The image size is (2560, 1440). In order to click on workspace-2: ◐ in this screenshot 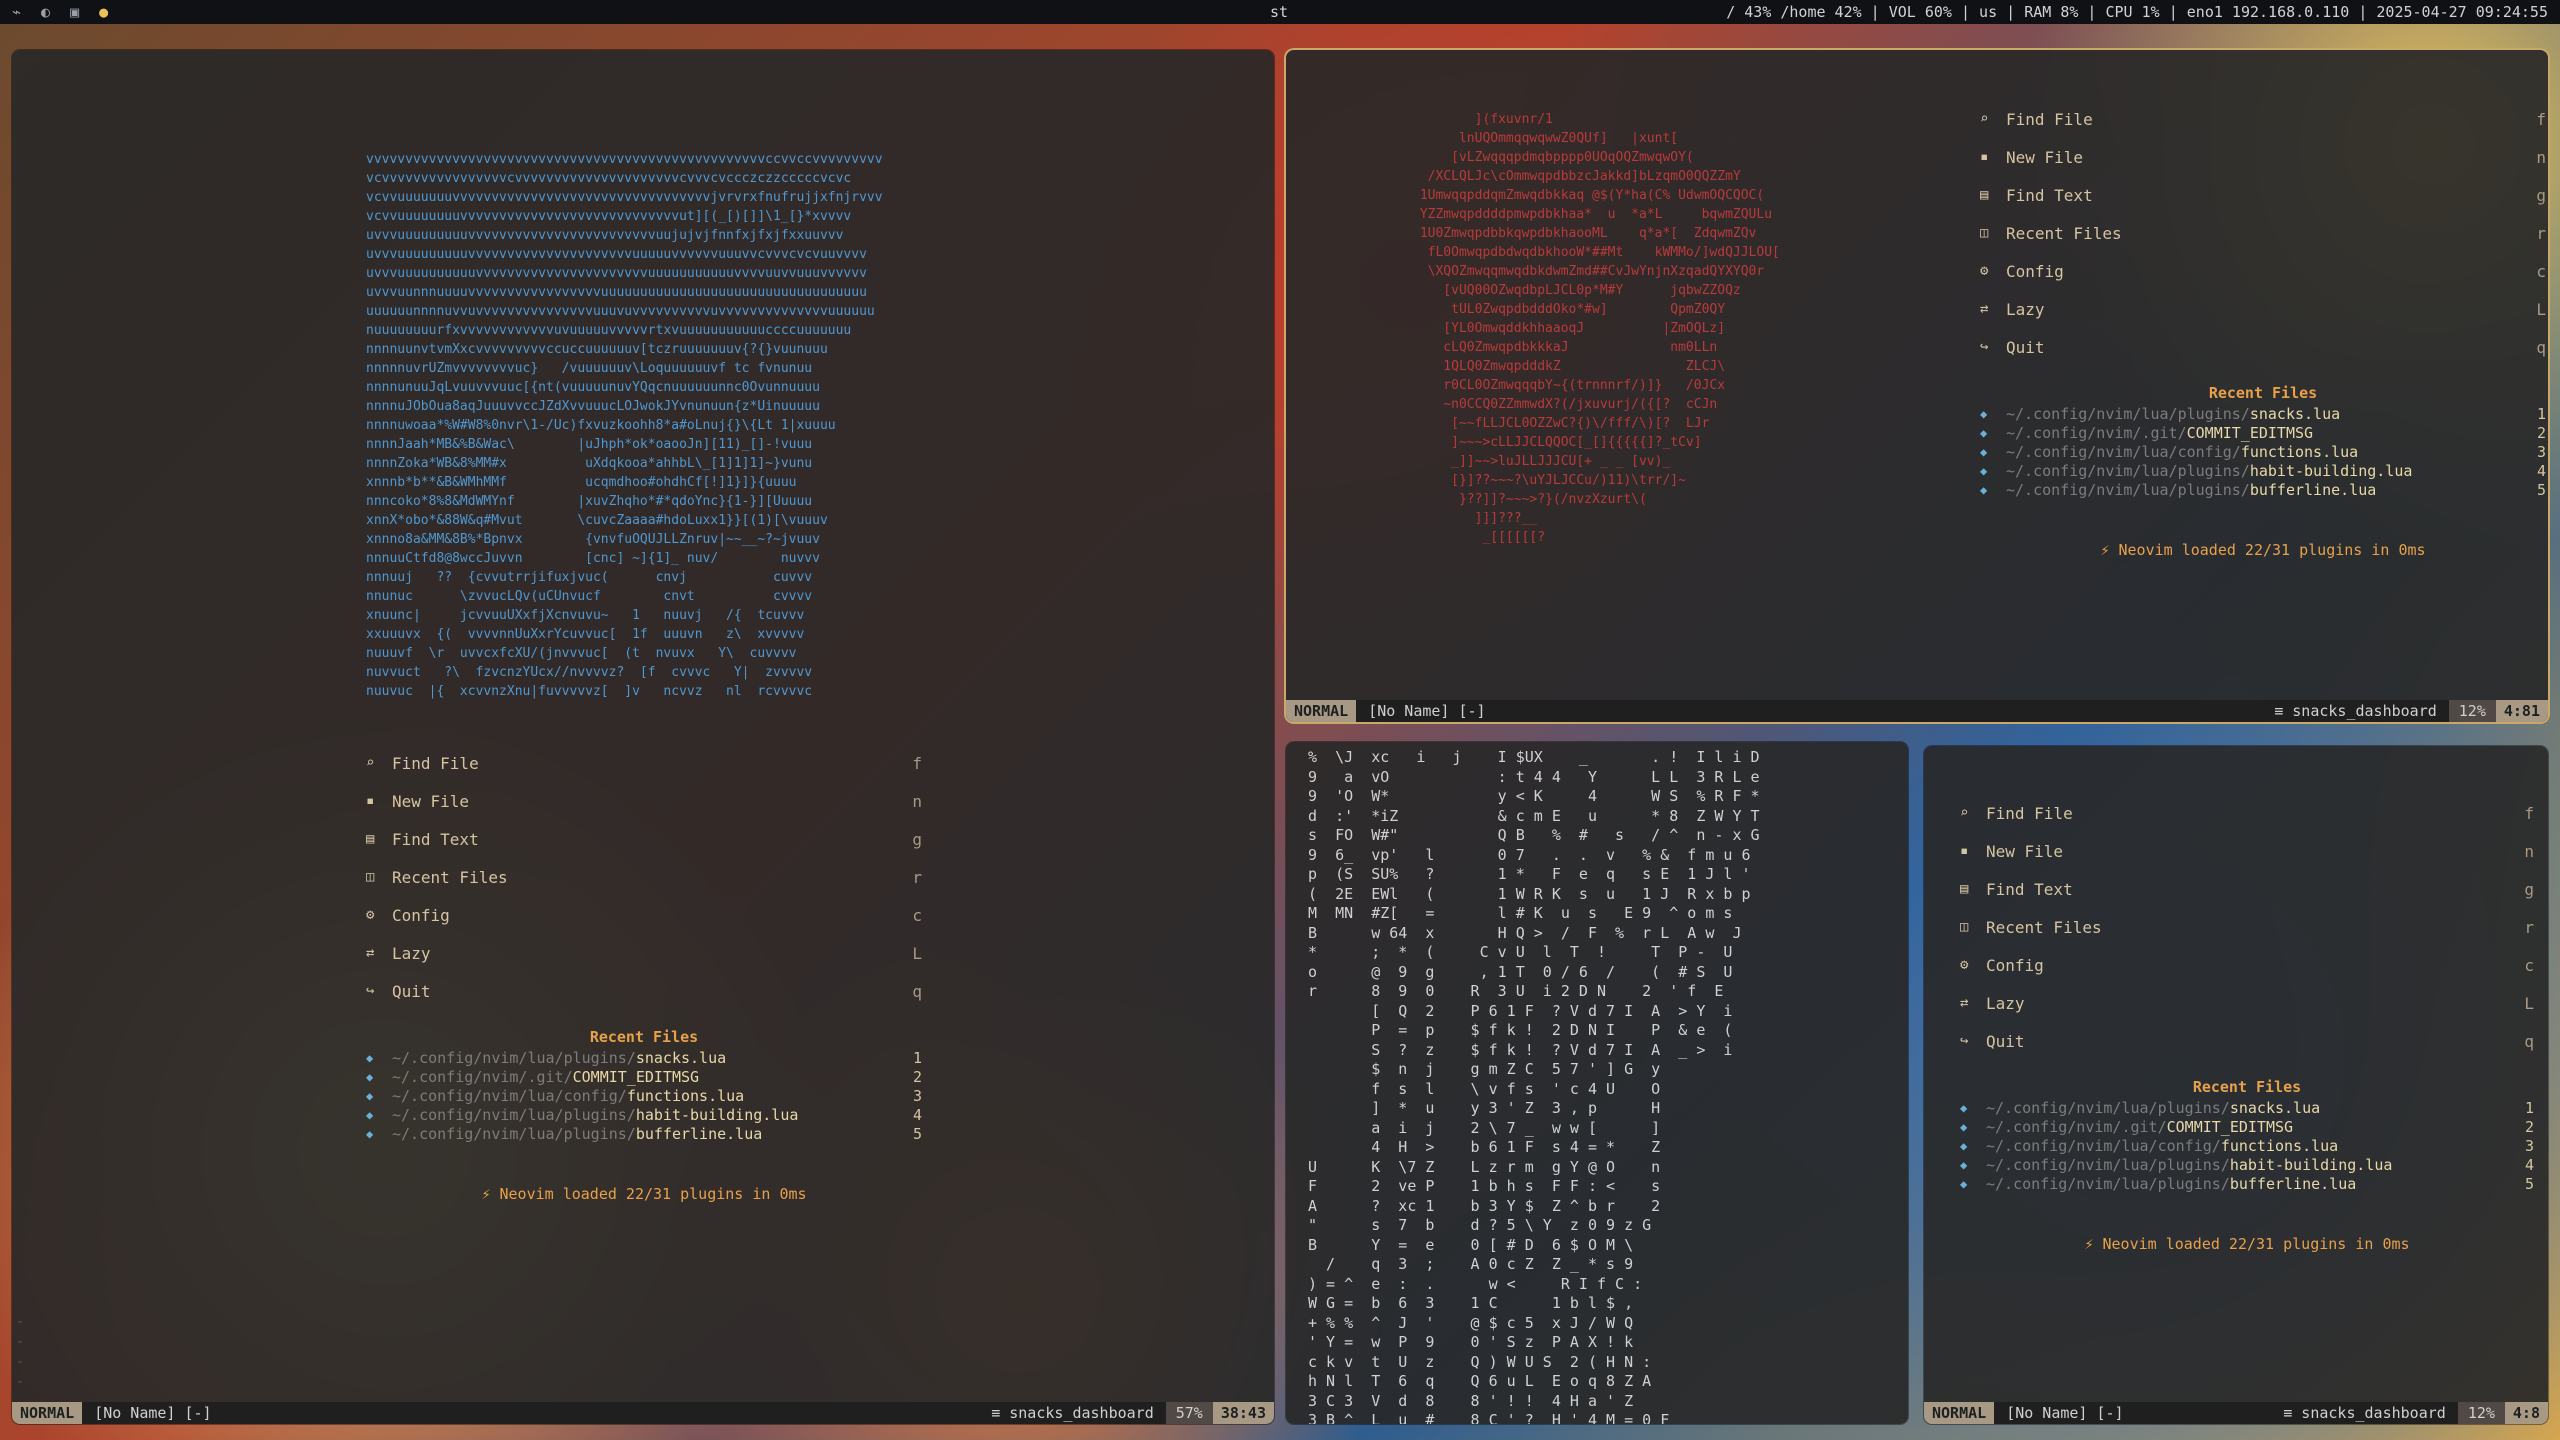, I will do `click(45, 12)`.